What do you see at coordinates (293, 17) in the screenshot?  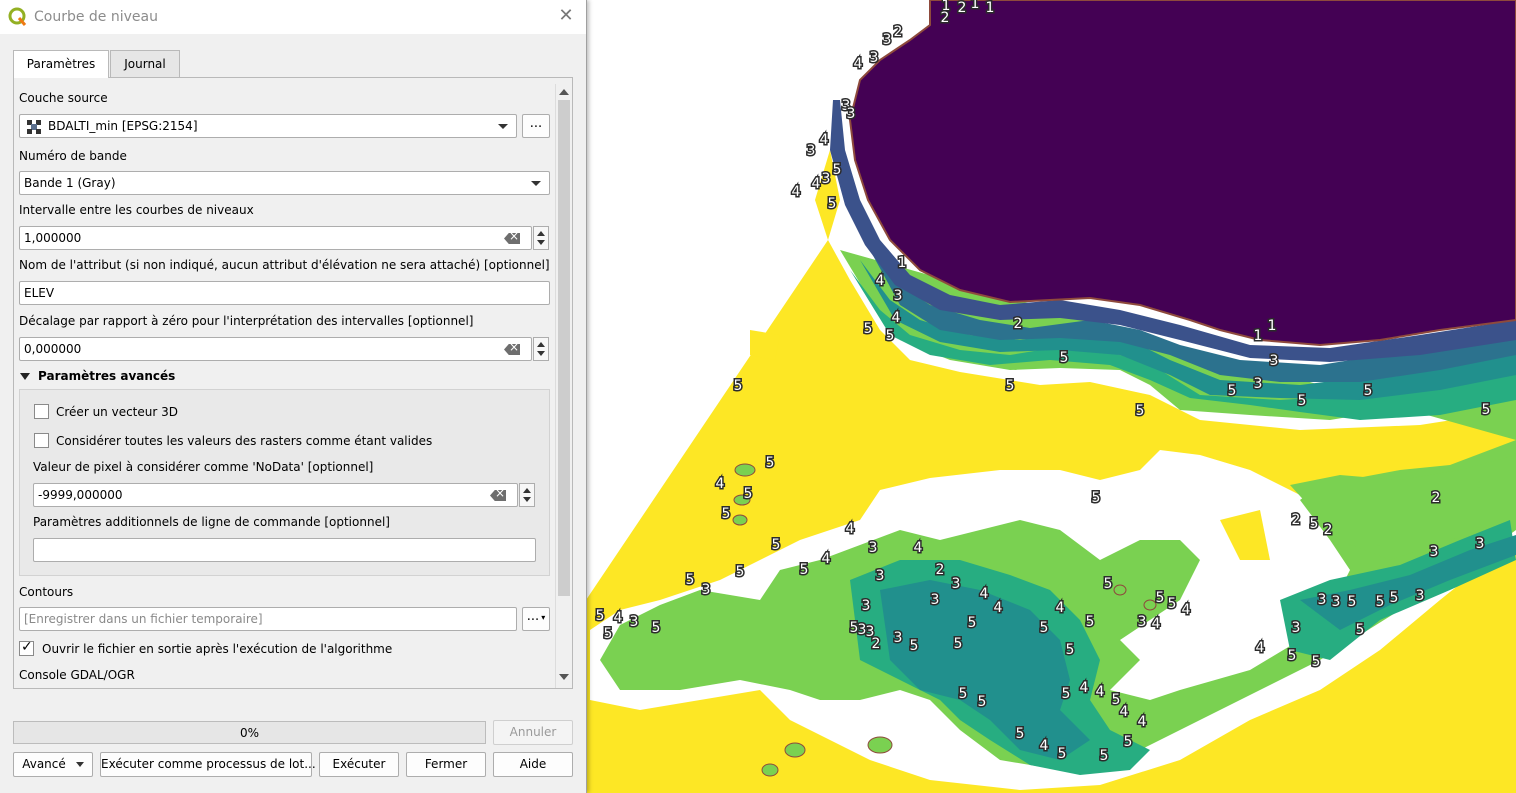 I see `title-bar: Courbe de niveau ✕` at bounding box center [293, 17].